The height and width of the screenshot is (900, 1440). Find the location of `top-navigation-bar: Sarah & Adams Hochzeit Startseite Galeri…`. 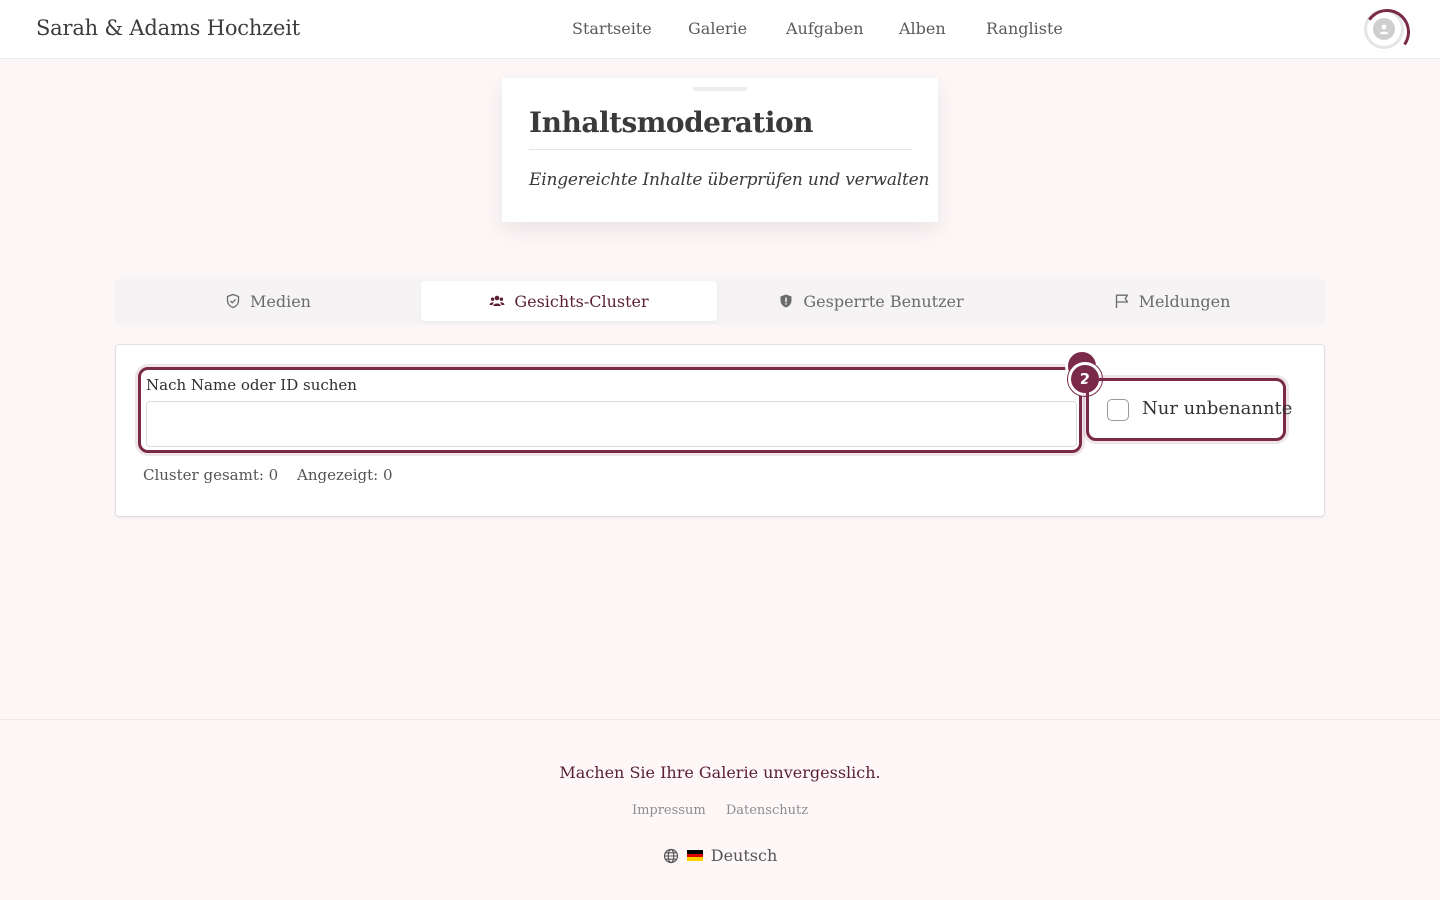

top-navigation-bar: Sarah & Adams Hochzeit Startseite Galeri… is located at coordinates (720, 29).